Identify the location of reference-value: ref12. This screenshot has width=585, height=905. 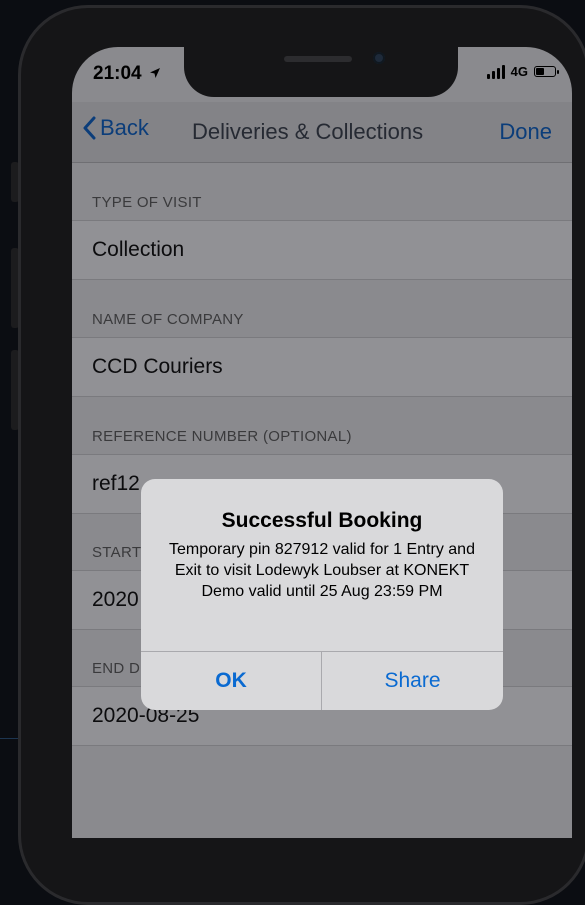
(116, 483).